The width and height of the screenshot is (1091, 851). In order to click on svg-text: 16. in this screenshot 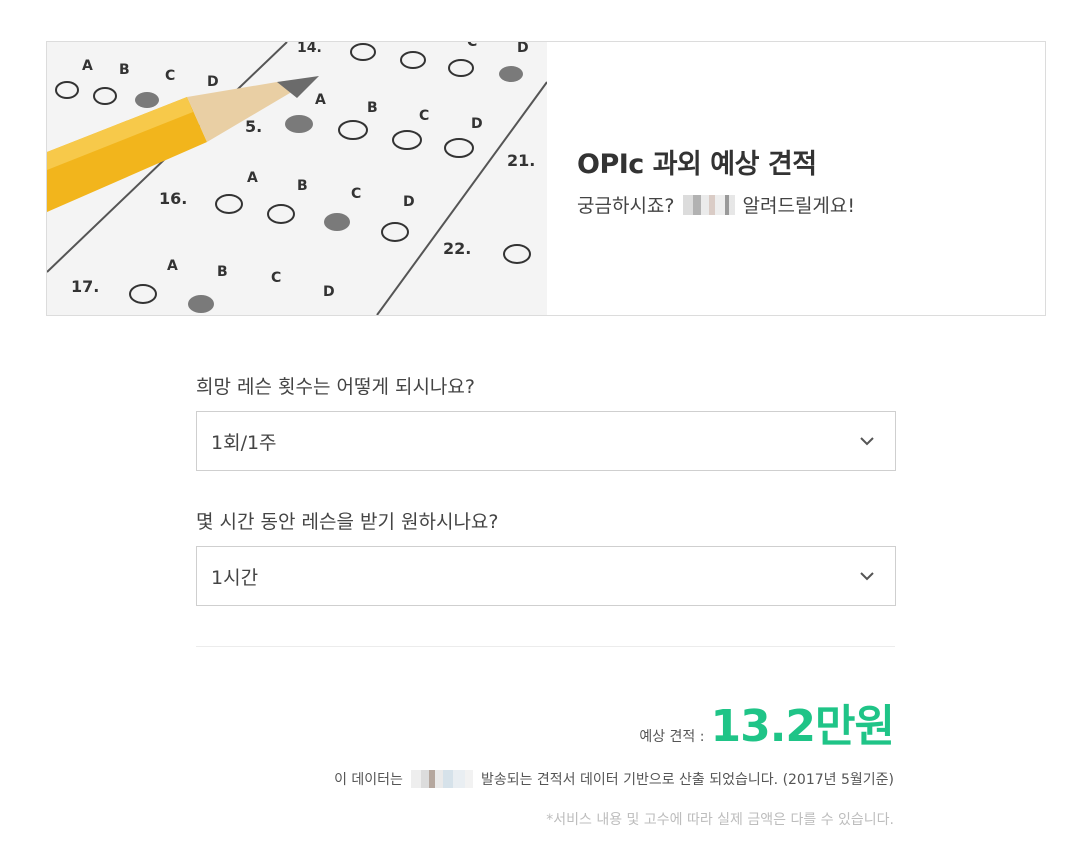, I will do `click(173, 198)`.